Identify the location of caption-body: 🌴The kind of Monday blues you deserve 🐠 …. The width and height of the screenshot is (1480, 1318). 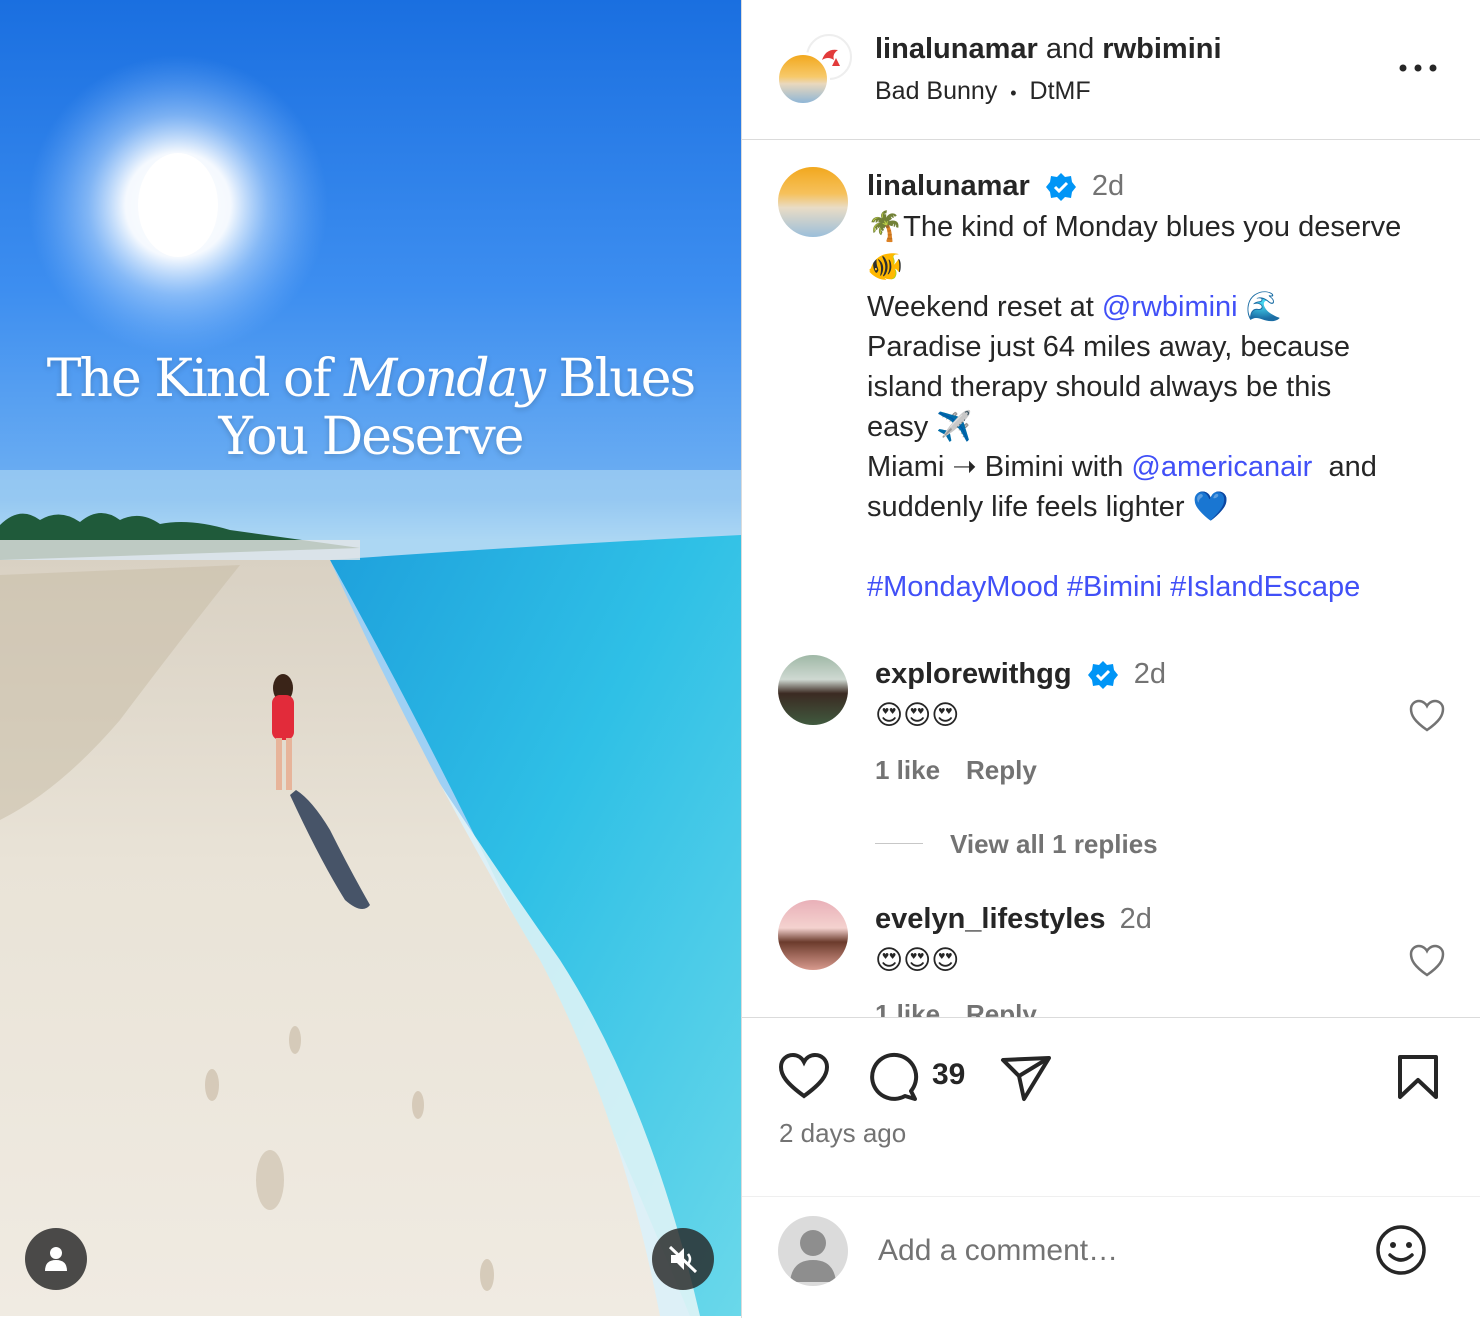
(1162, 407).